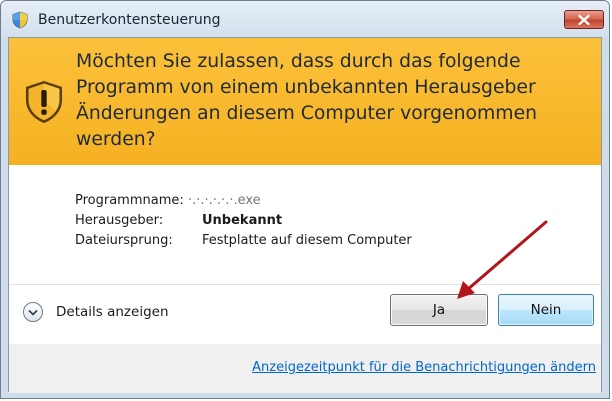 The width and height of the screenshot is (612, 401). Describe the element at coordinates (439, 310) in the screenshot. I see `yes-button: Ja` at that location.